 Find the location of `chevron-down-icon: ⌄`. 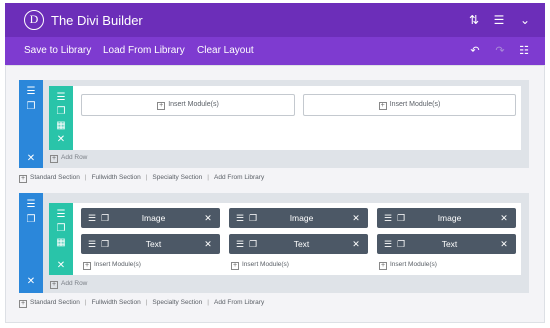

chevron-down-icon: ⌄ is located at coordinates (525, 20).